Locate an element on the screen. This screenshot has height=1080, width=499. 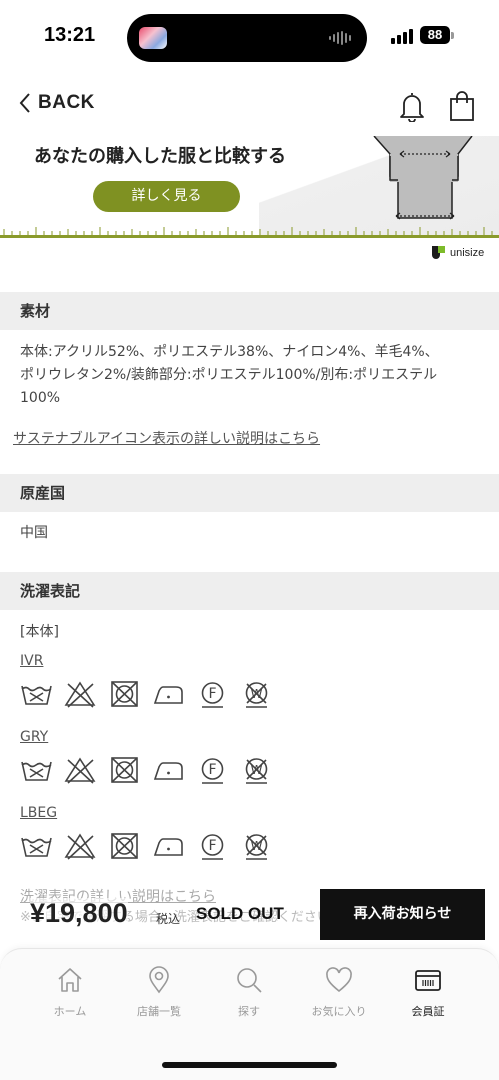
unisize-label: unisize is located at coordinates (467, 252).